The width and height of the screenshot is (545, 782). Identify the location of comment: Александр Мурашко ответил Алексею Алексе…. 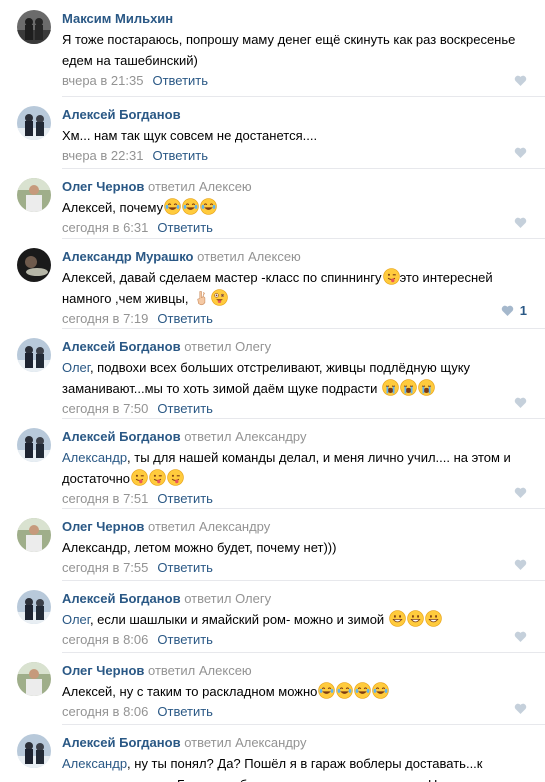
(272, 283).